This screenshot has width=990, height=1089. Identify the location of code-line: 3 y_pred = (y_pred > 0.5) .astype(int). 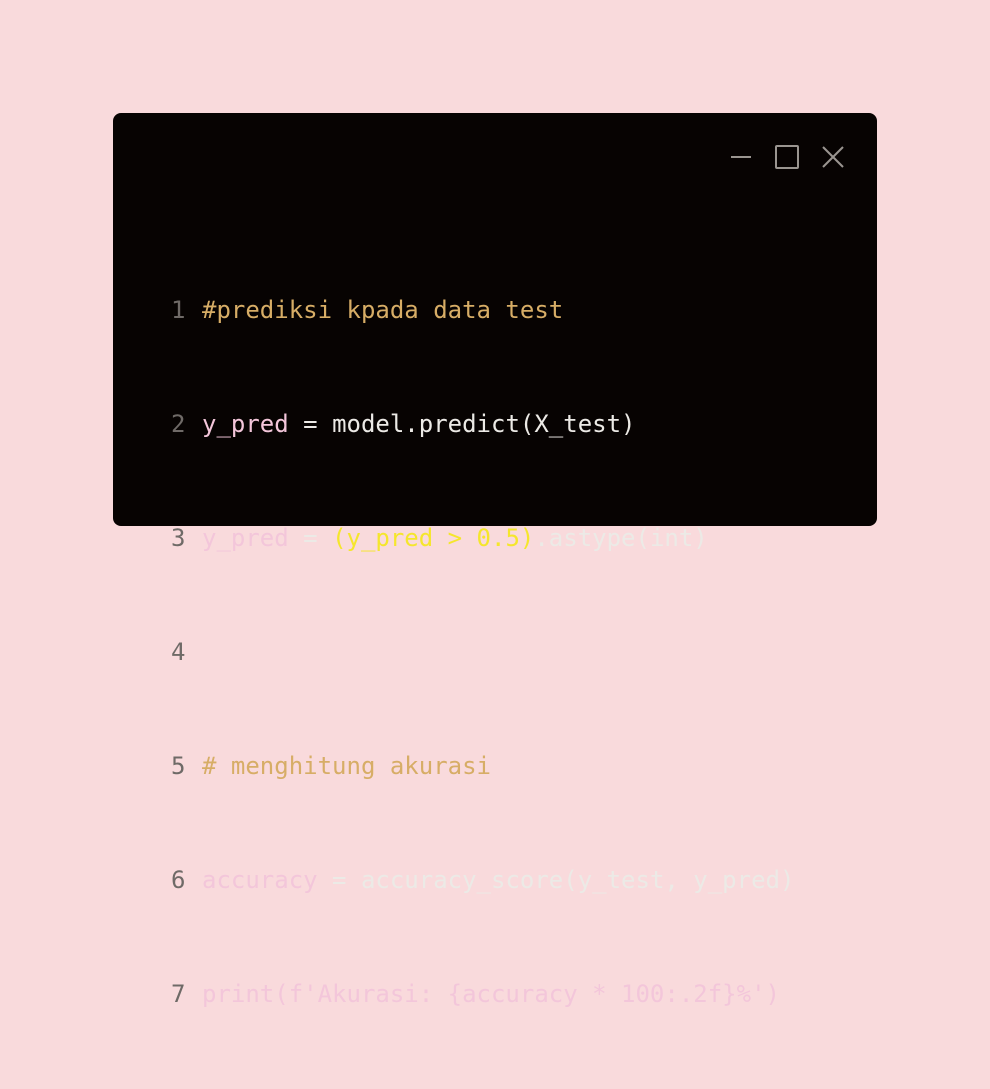
(514, 538).